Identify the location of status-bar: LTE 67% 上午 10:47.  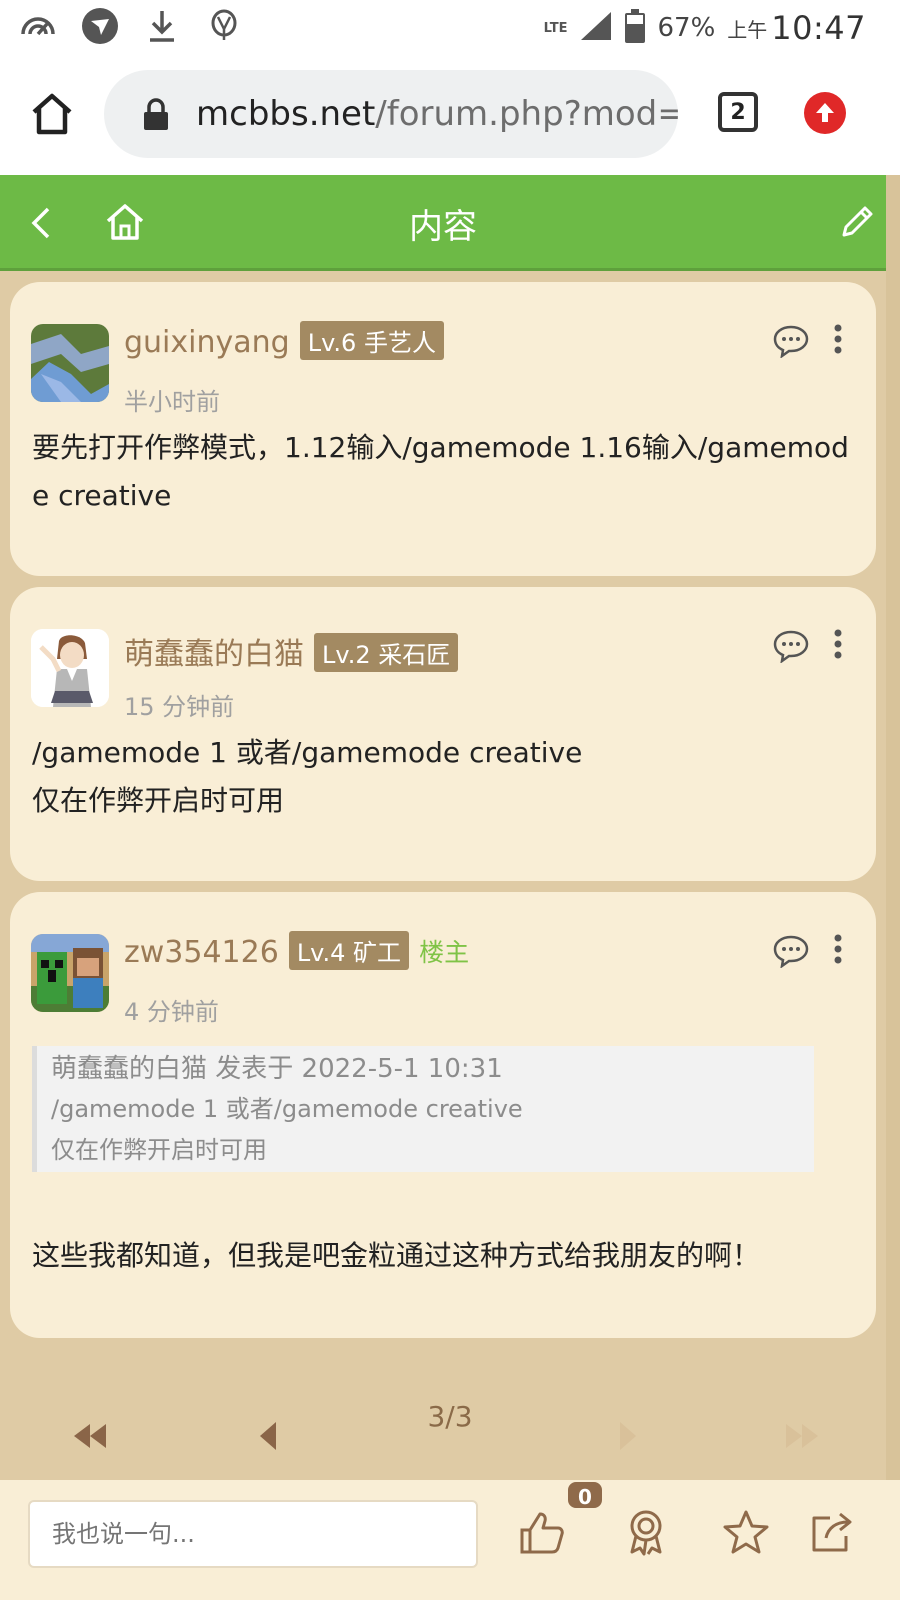
(450, 28).